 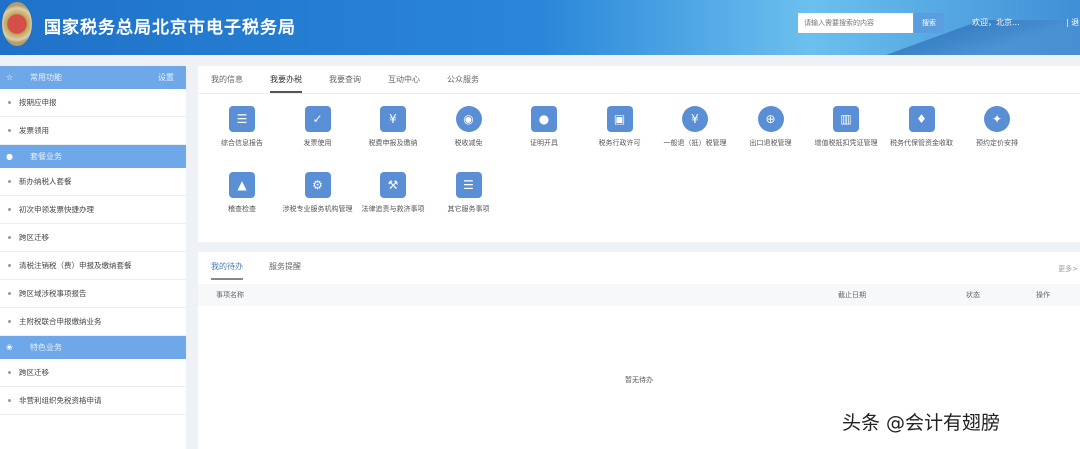 What do you see at coordinates (230, 295) in the screenshot?
I see `col-item-name: 事项名称` at bounding box center [230, 295].